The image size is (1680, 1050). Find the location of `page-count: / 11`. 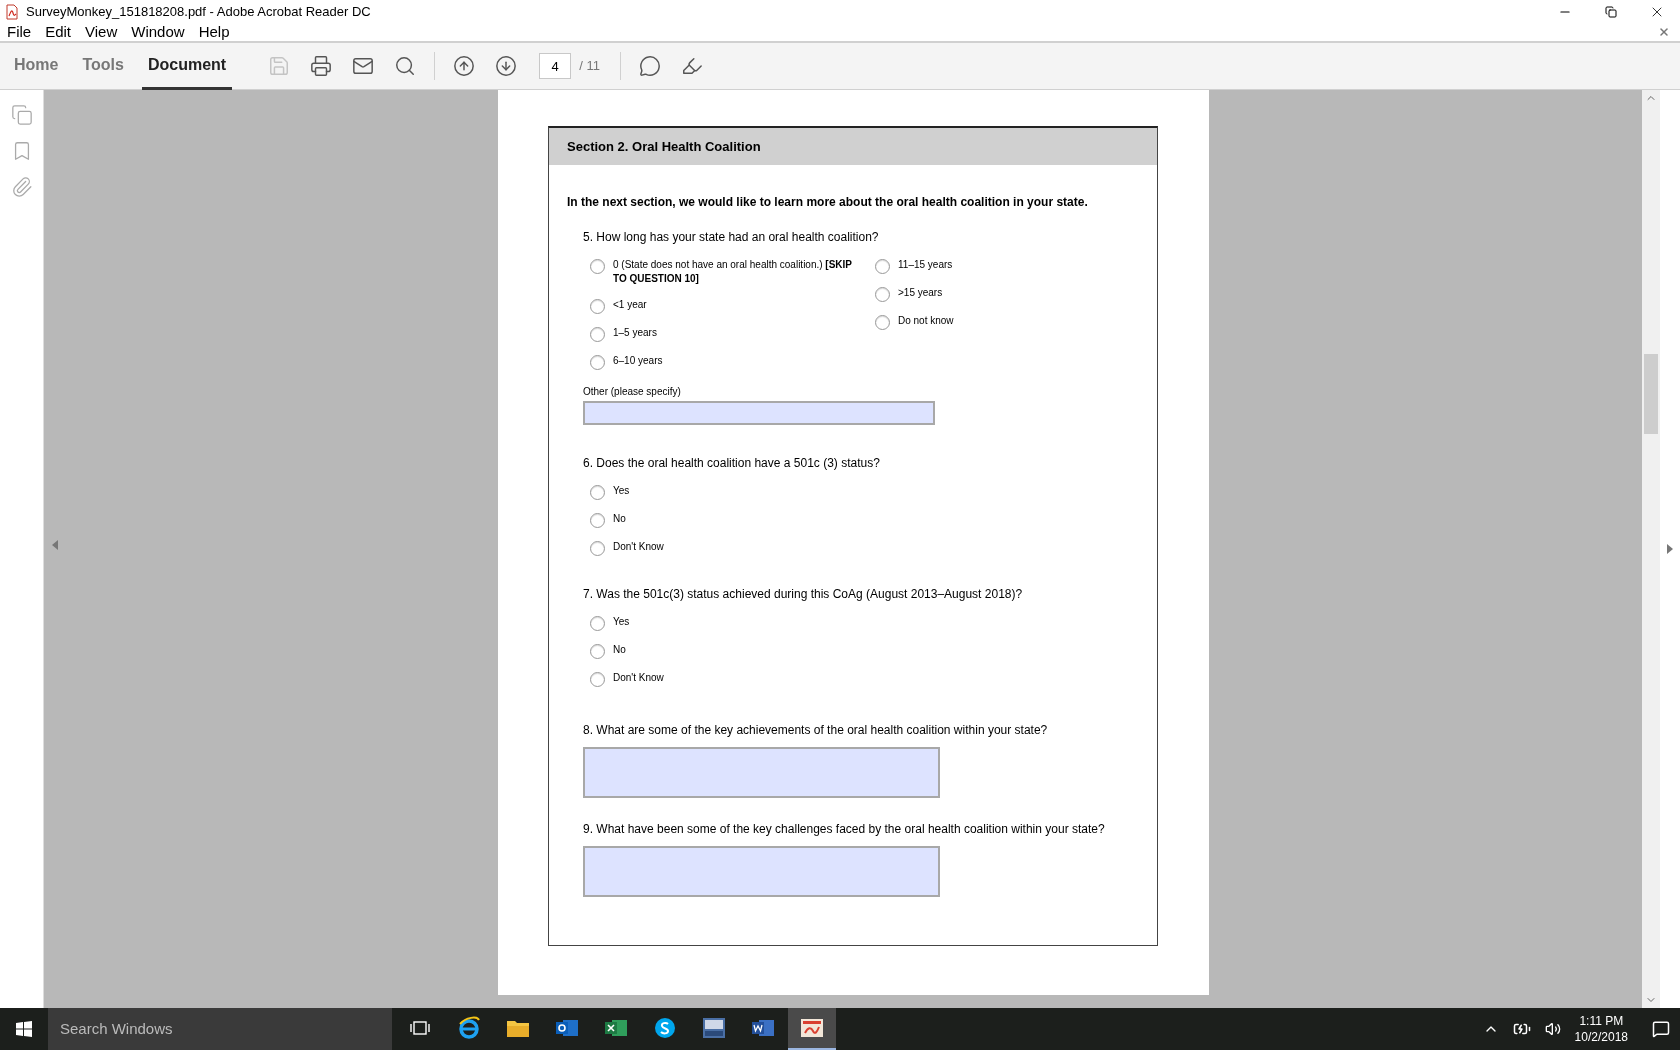

page-count: / 11 is located at coordinates (589, 66).